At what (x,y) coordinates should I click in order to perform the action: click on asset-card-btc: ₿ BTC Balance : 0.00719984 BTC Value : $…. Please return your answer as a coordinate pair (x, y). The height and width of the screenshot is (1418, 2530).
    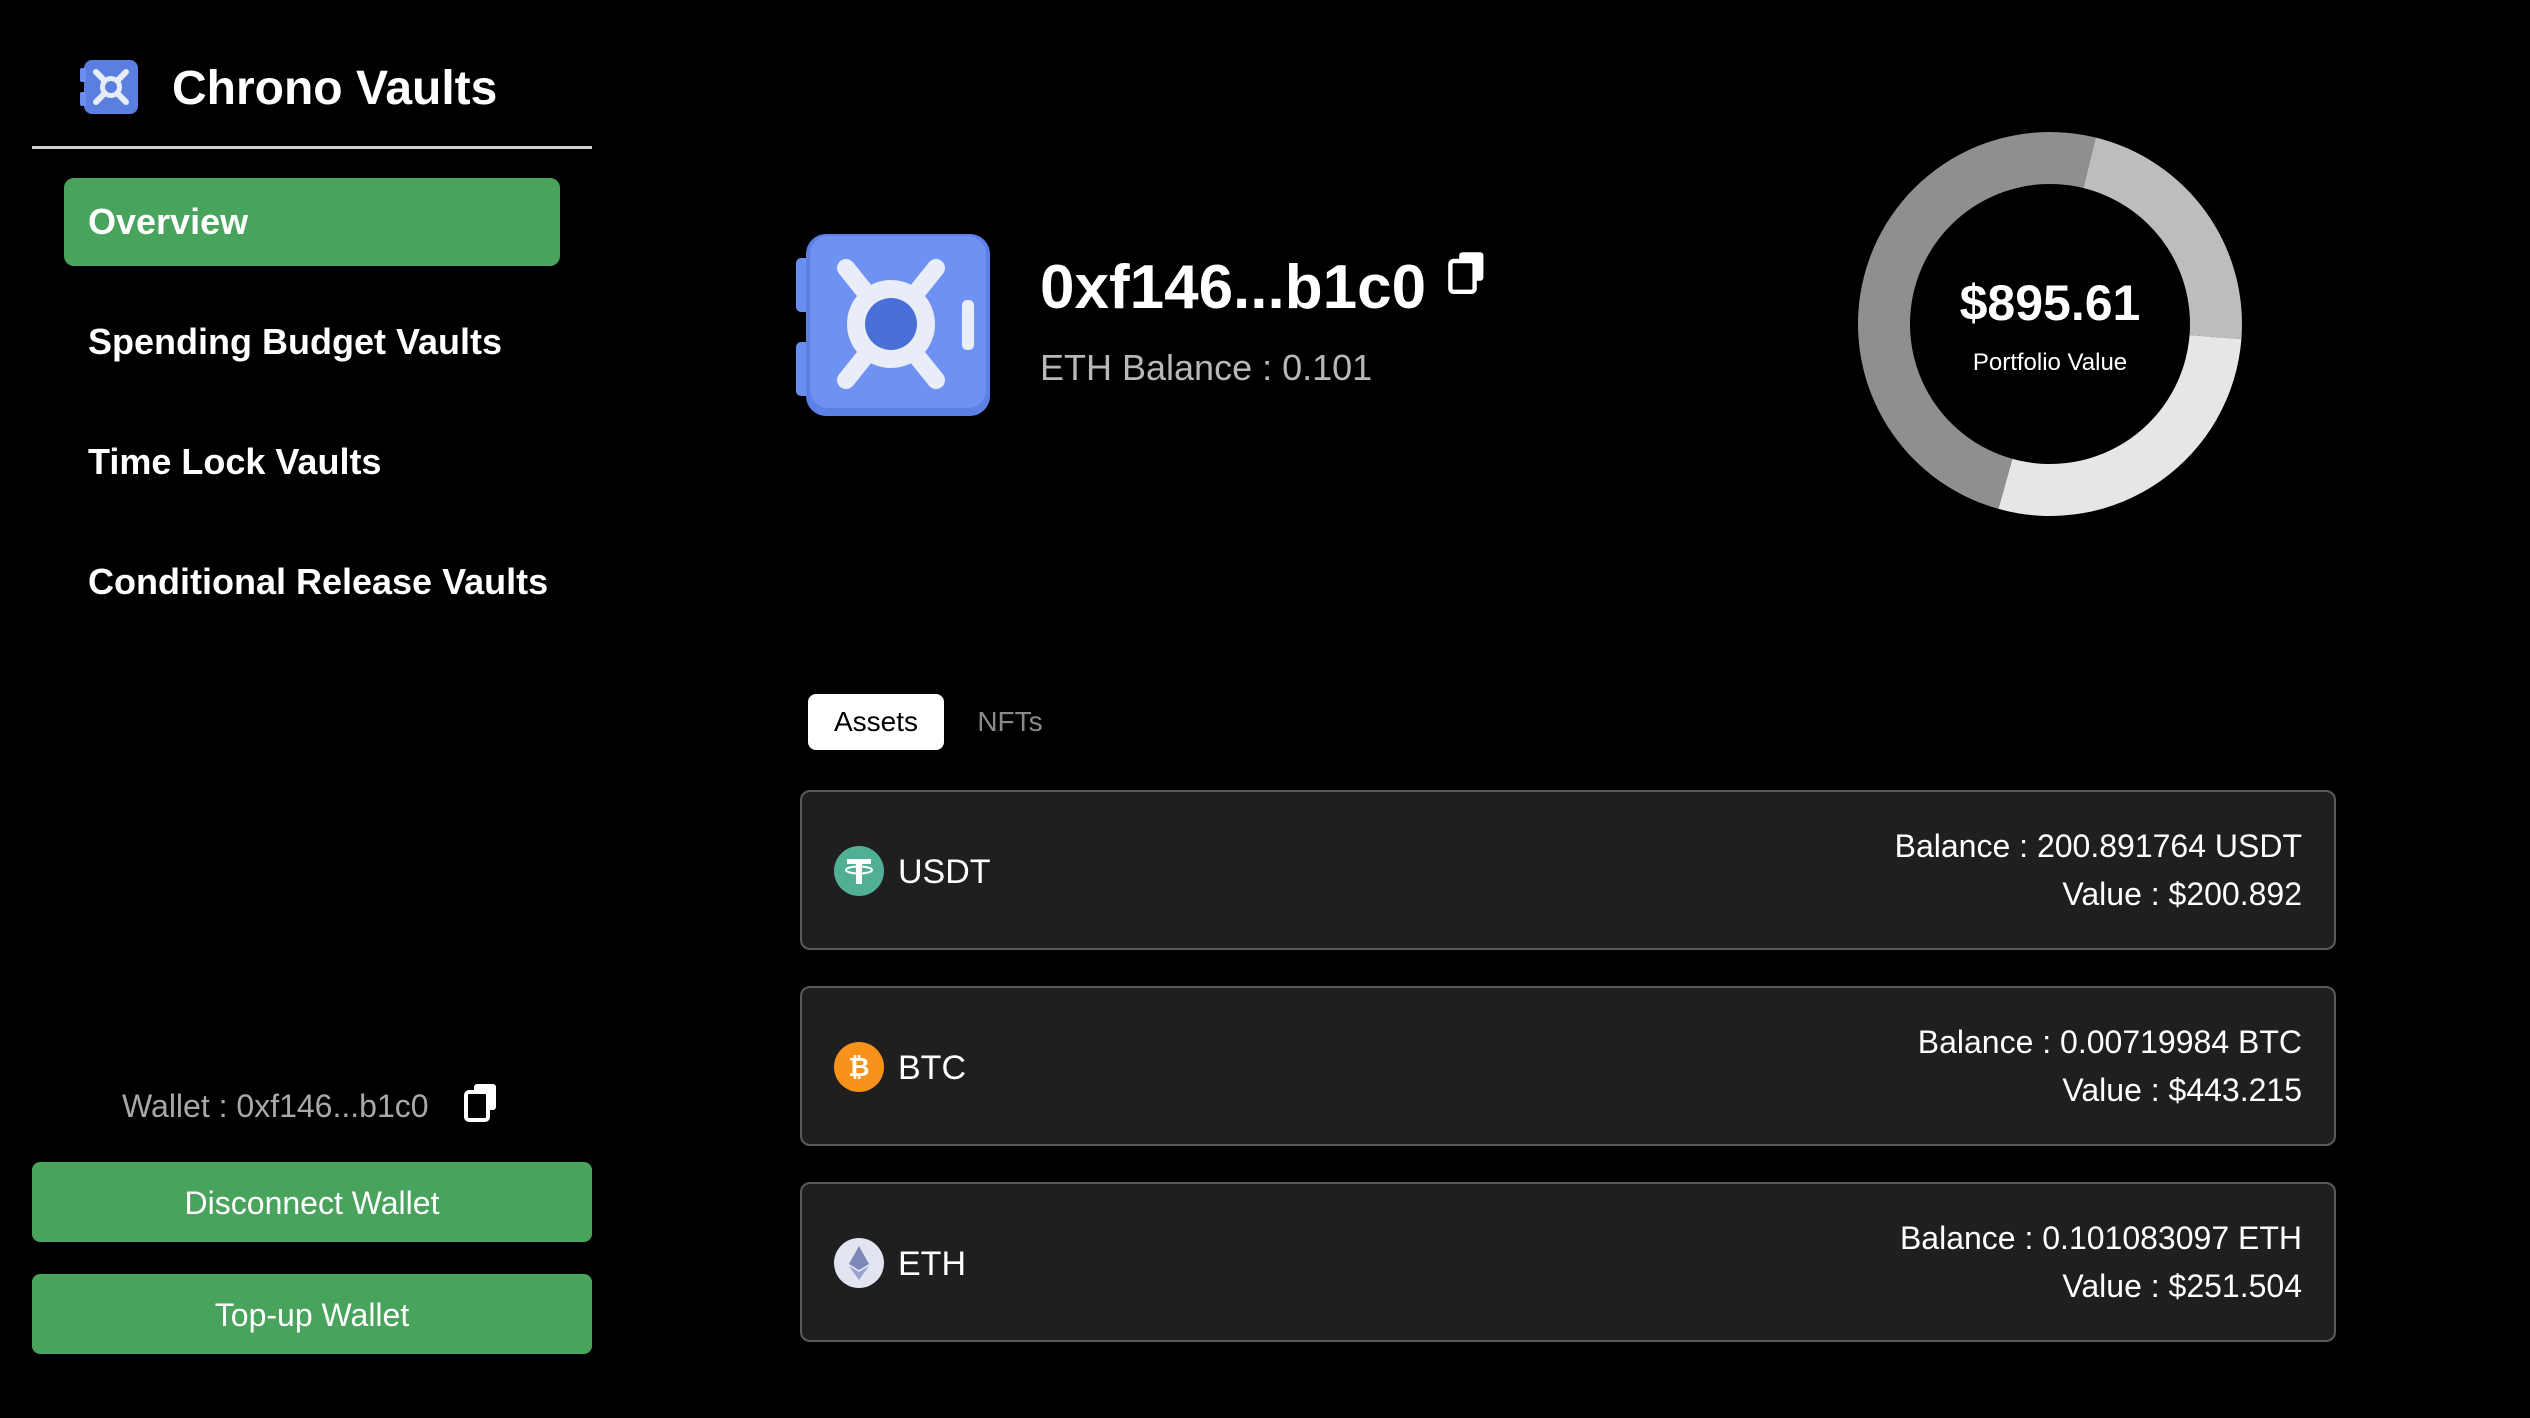
    Looking at the image, I should click on (1568, 1066).